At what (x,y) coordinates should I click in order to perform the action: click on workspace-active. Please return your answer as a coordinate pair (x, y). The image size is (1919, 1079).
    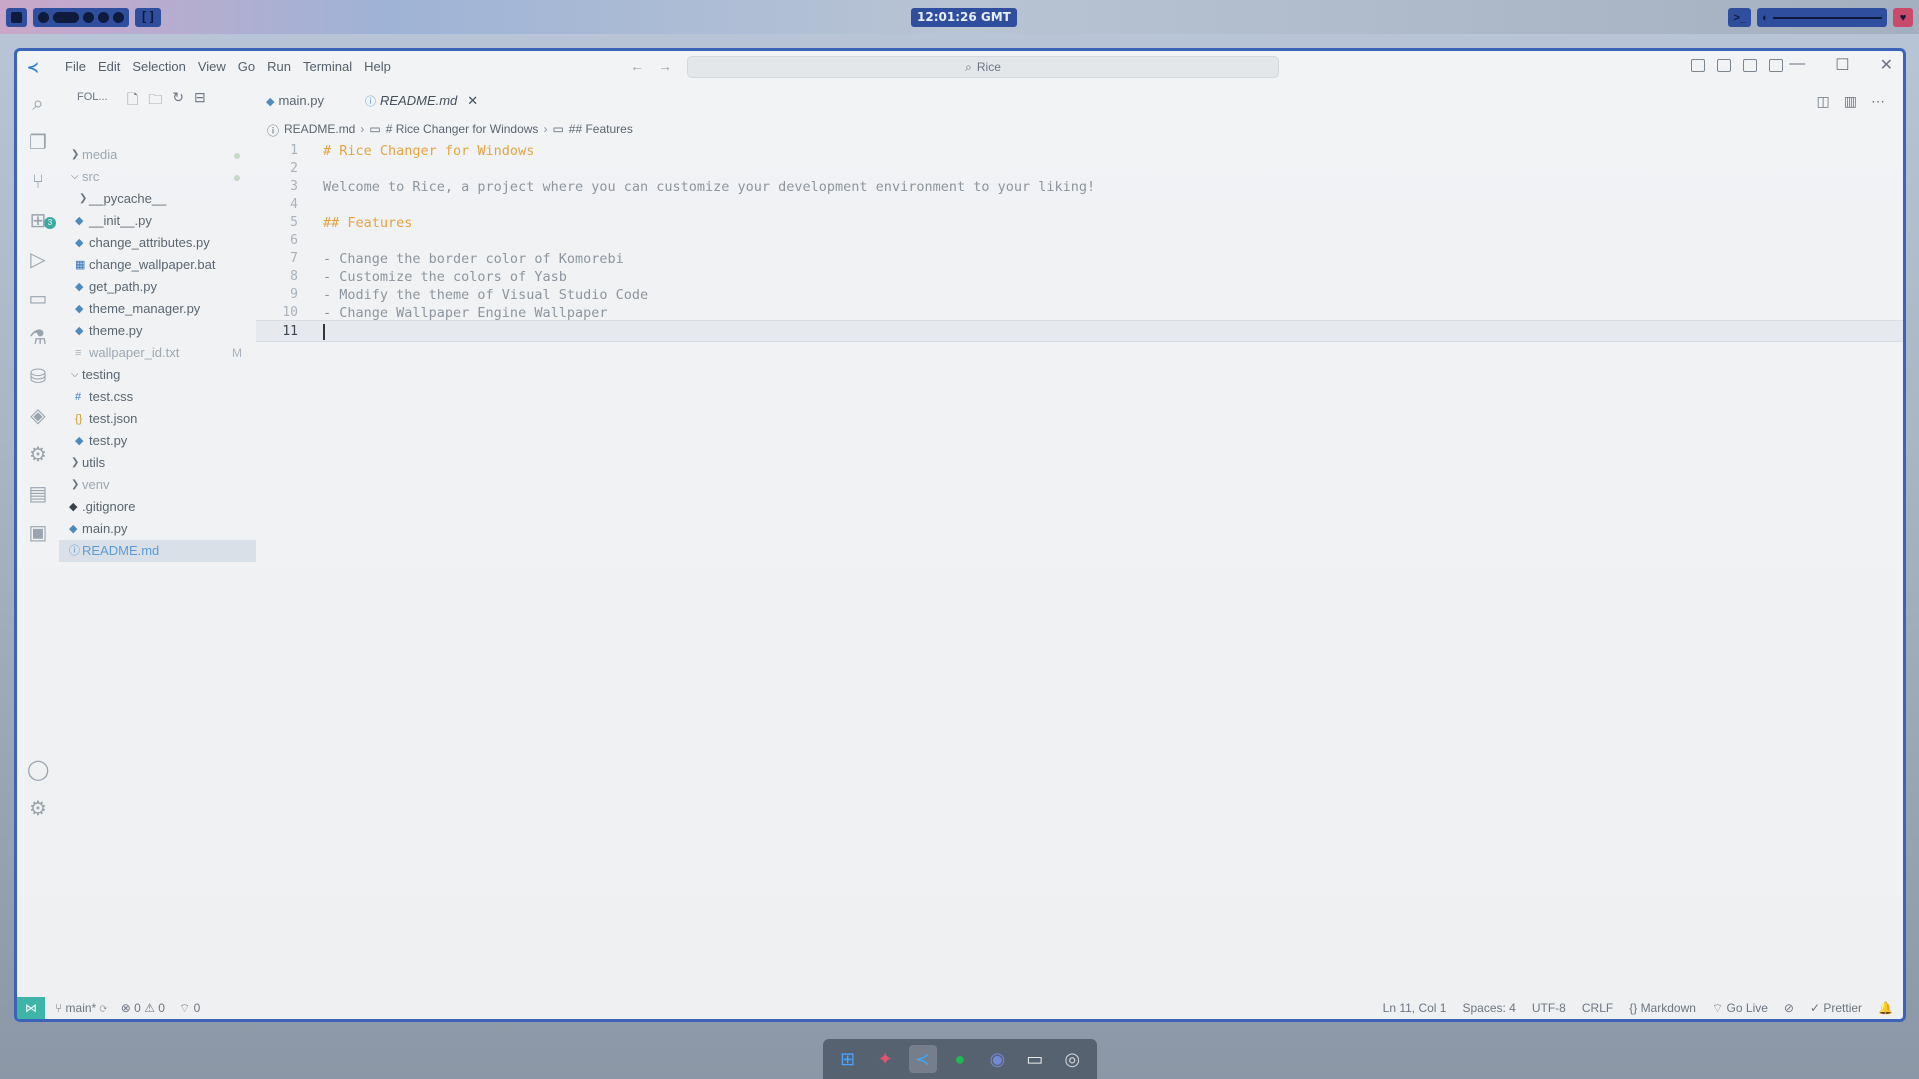
    Looking at the image, I should click on (66, 17).